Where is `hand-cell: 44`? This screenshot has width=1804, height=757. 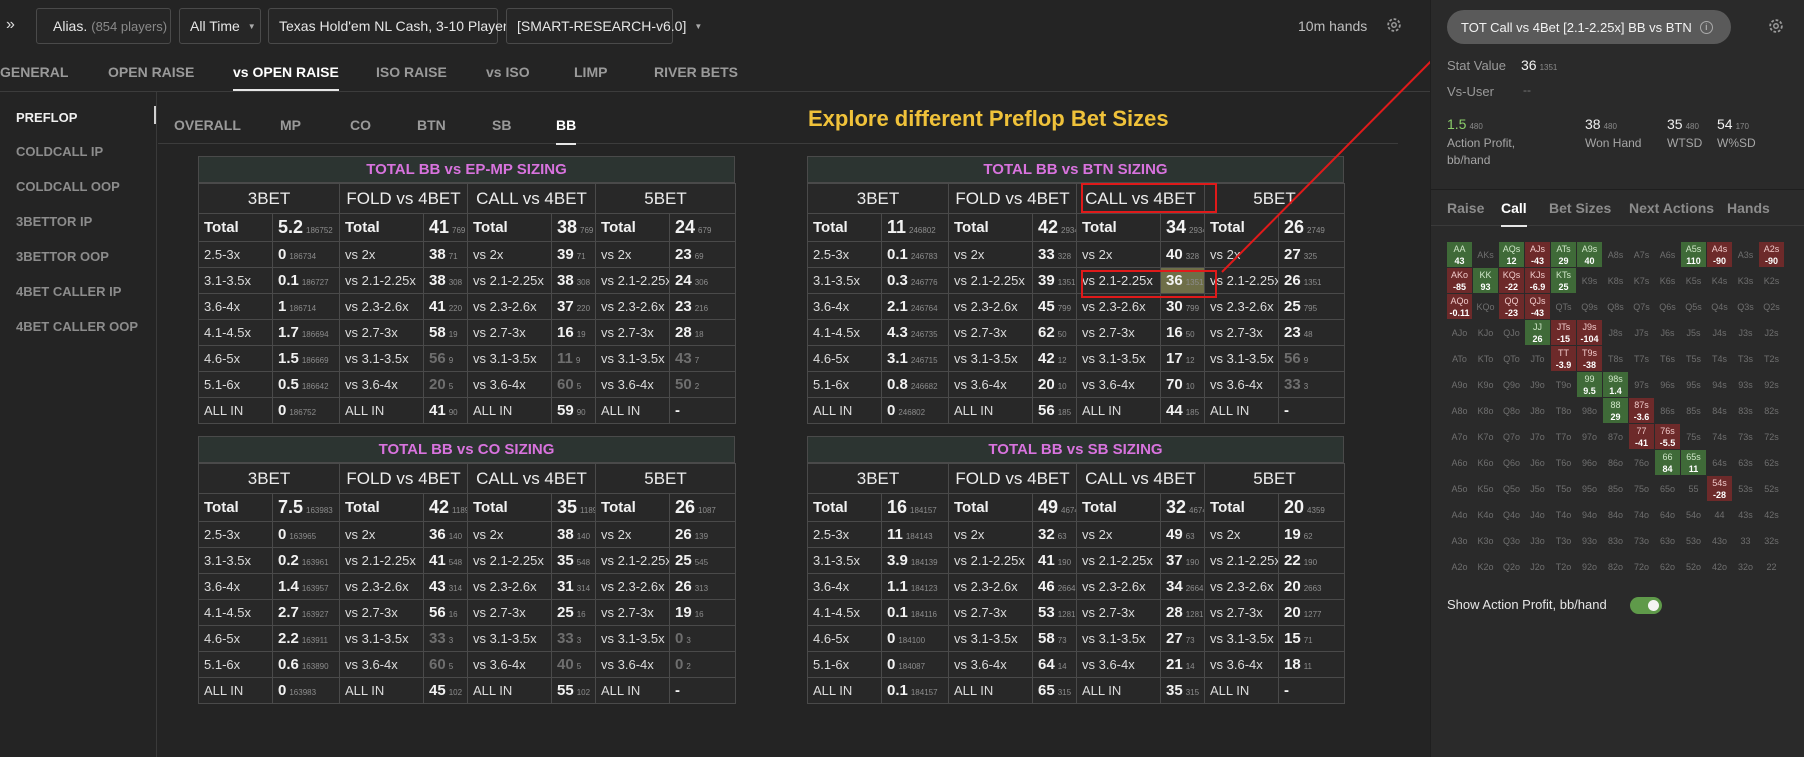
hand-cell: 44 is located at coordinates (1719, 514).